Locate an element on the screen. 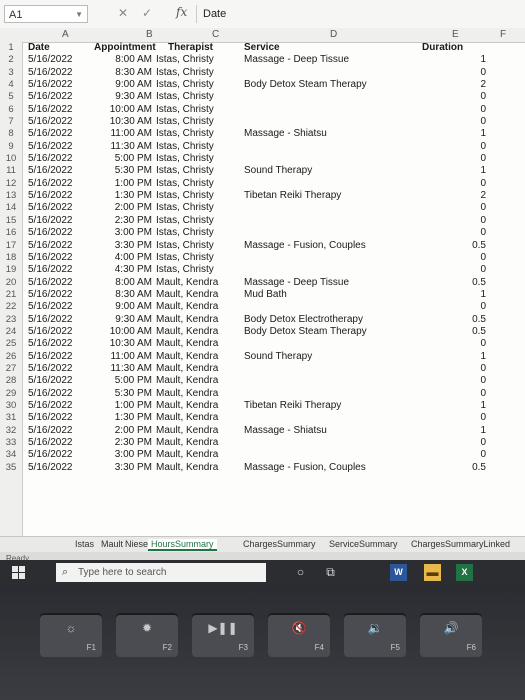 This screenshot has height=700, width=525. row-number: 5 is located at coordinates (11, 97).